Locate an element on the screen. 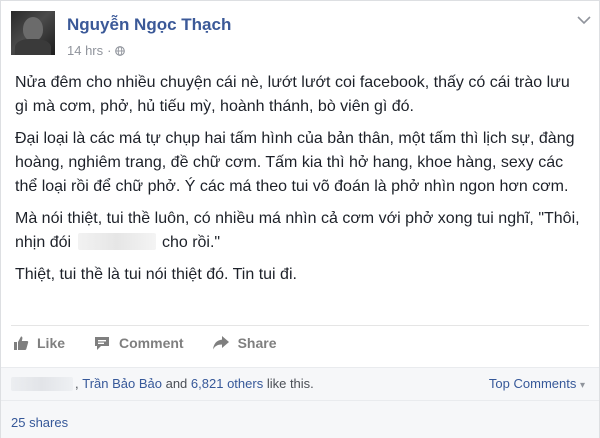 The height and width of the screenshot is (438, 600). avatar is located at coordinates (33, 33).